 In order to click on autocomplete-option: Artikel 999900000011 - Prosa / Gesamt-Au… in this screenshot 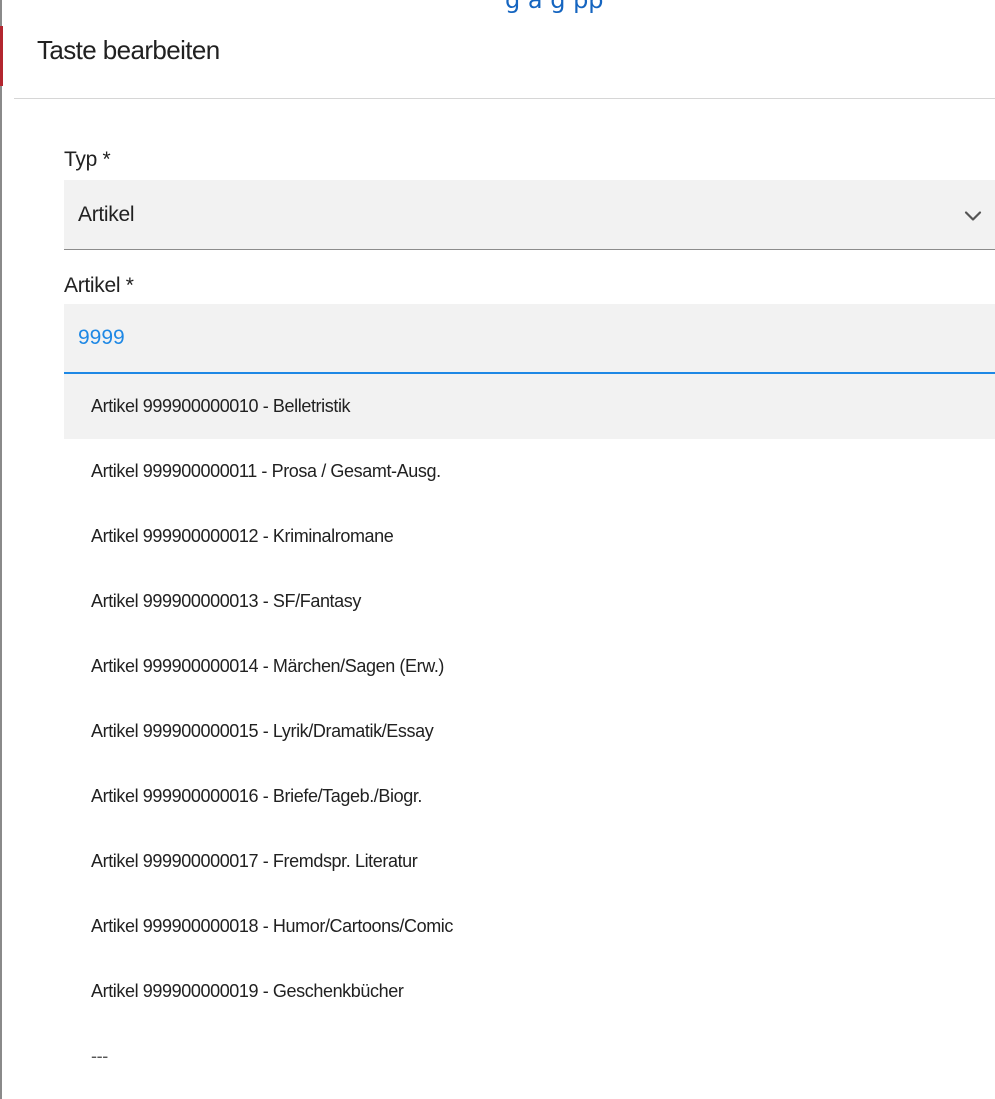, I will do `click(529, 471)`.